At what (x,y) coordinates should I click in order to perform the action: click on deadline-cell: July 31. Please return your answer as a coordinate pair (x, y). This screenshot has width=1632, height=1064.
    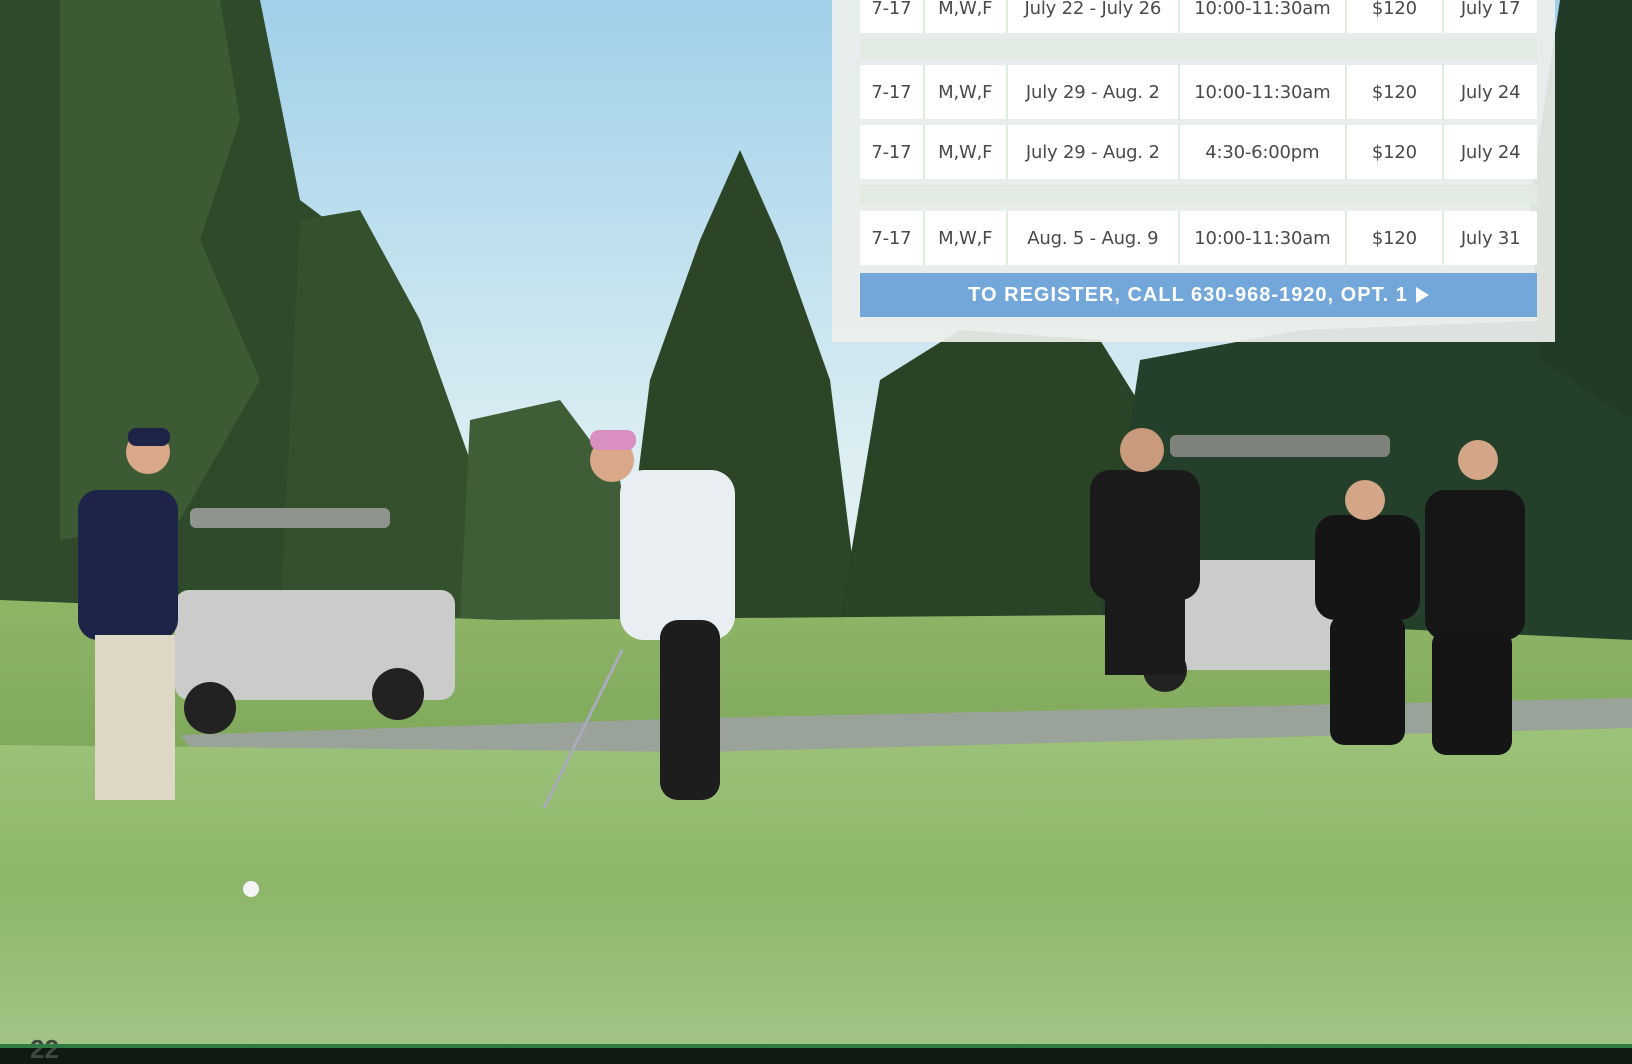
    Looking at the image, I should click on (1490, 238).